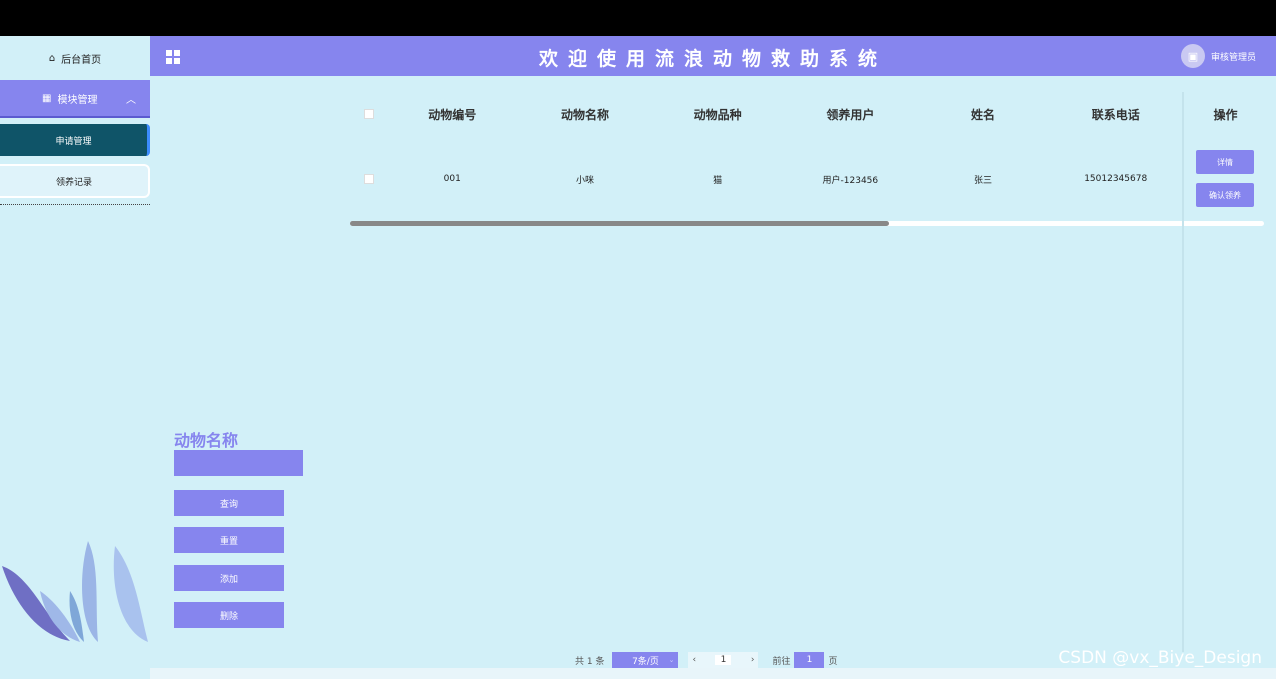  I want to click on goto-prefix: 前往, so click(781, 661).